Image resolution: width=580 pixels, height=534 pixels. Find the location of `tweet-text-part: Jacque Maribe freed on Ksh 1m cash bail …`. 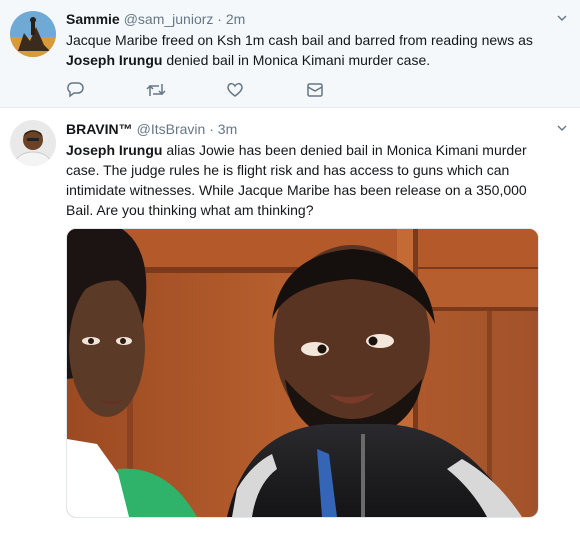

tweet-text-part: Jacque Maribe freed on Ksh 1m cash bail … is located at coordinates (299, 40).